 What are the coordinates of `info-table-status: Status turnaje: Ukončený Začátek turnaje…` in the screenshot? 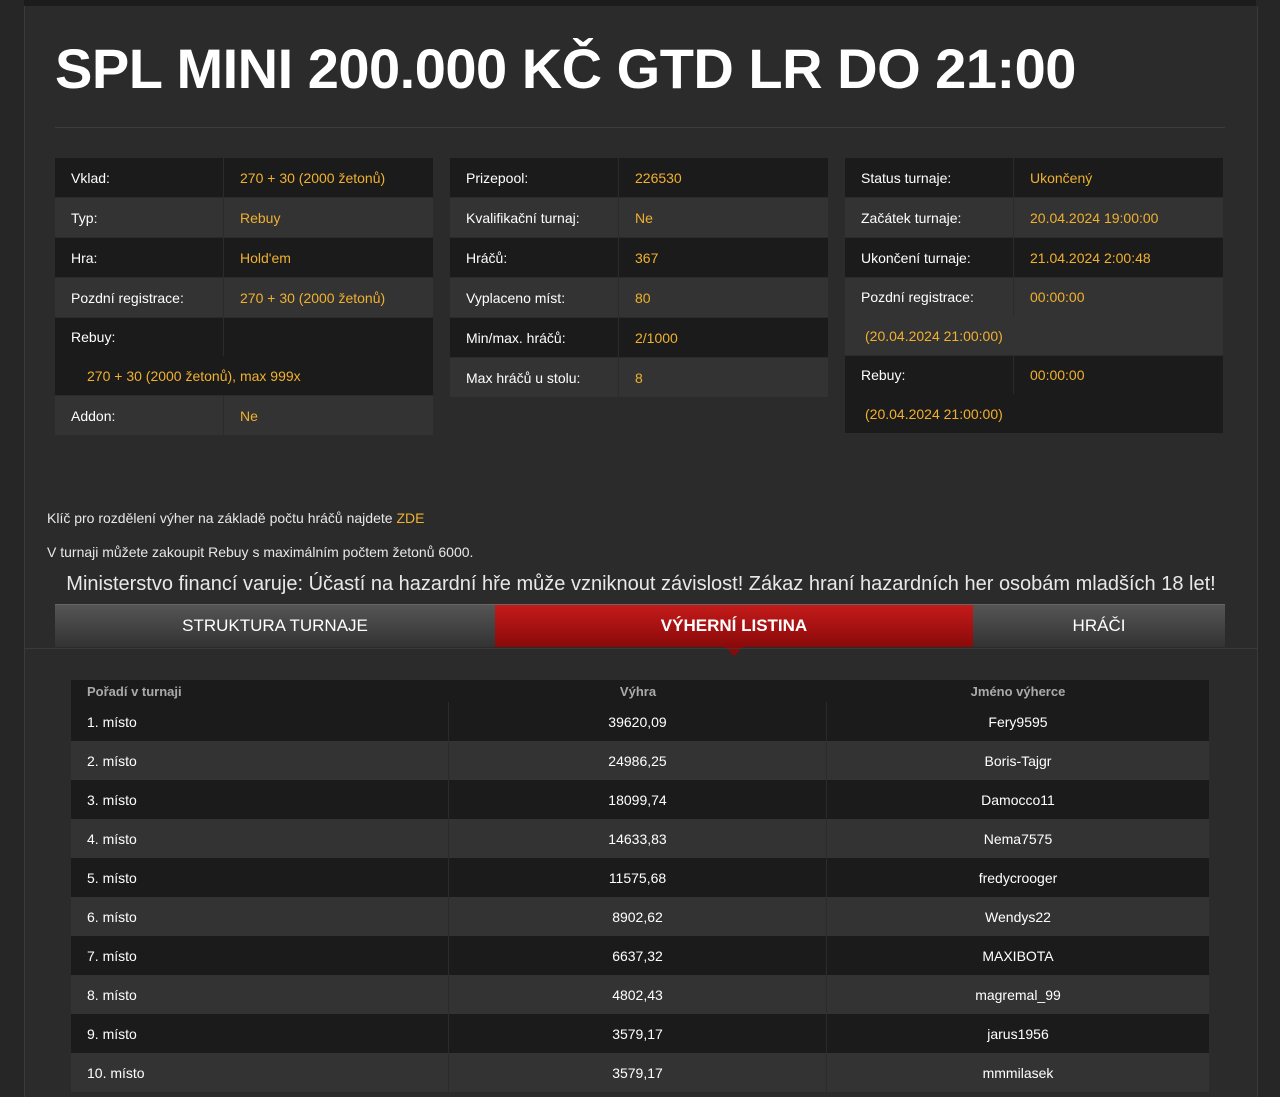 It's located at (1034, 296).